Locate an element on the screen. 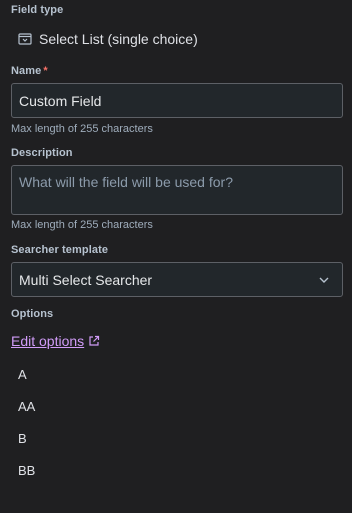  description-placeholder: What will the field will be used for? is located at coordinates (126, 182).